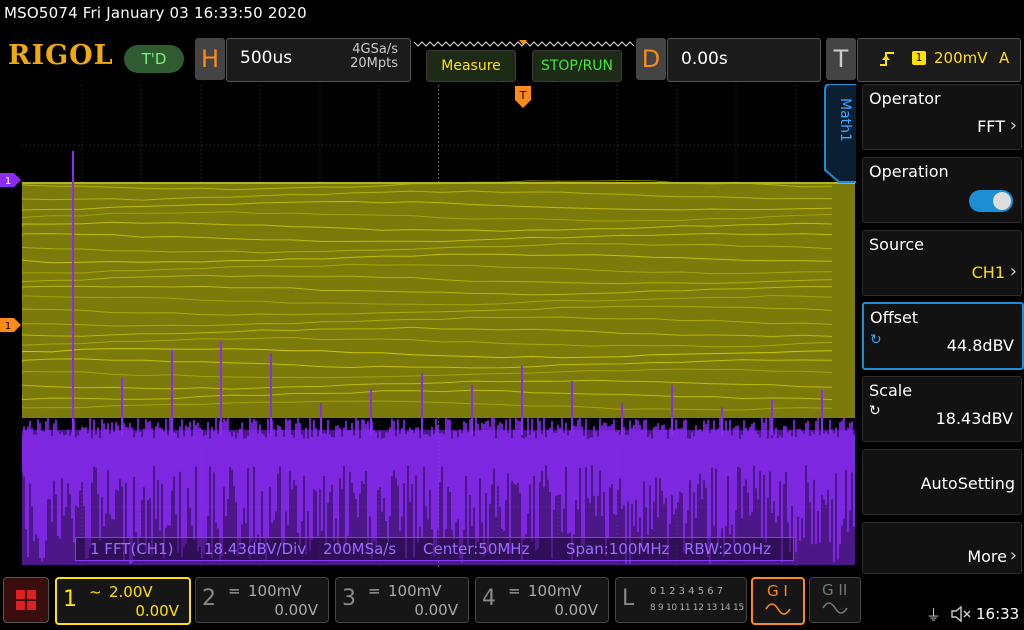 The height and width of the screenshot is (630, 1024). I want to click on logic-analyzer-box: L 0 1 2 3 4 5 6 7 8 9 10 11 12 13 14 15, so click(681, 600).